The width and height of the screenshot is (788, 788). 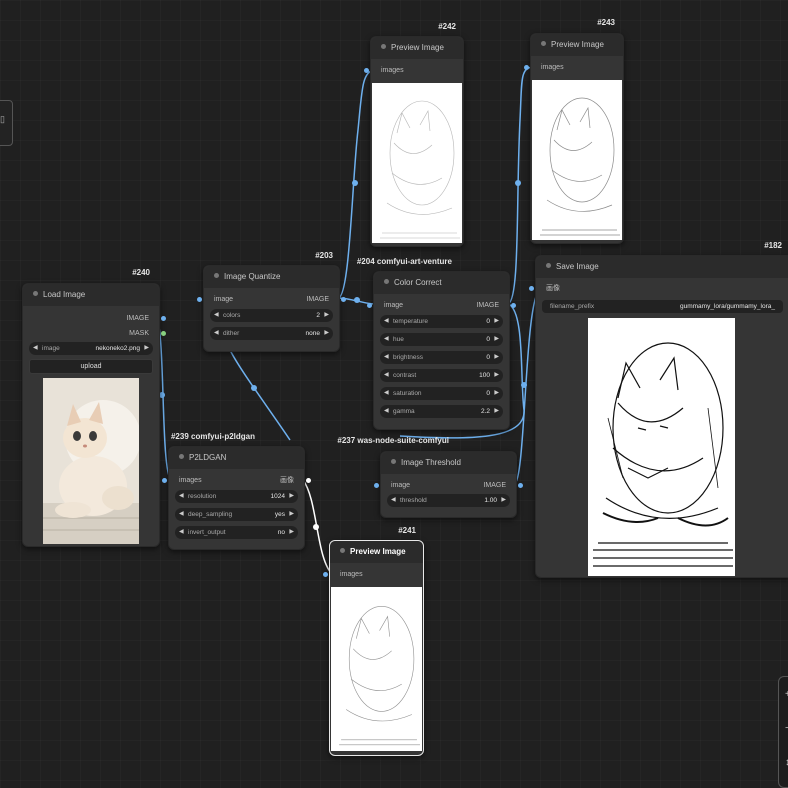 What do you see at coordinates (448, 463) in the screenshot?
I see `node-title: Image Threshold` at bounding box center [448, 463].